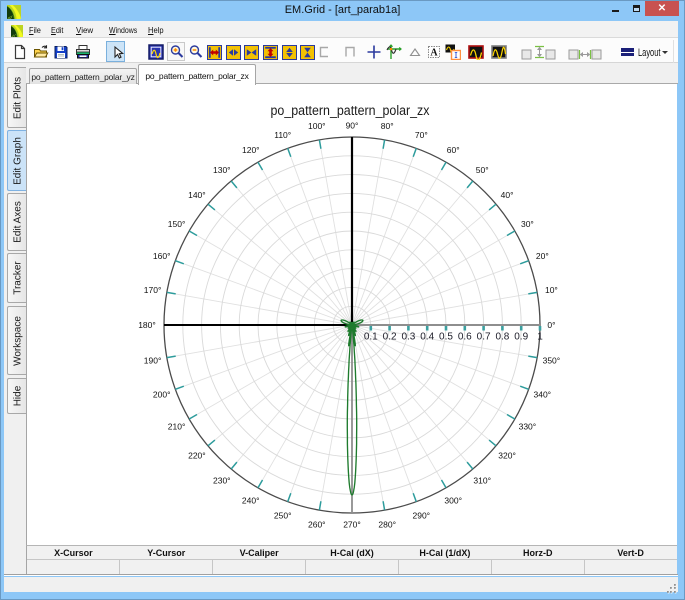 This screenshot has height=600, width=685. Describe the element at coordinates (446, 337) in the screenshot. I see `svg-text: 0.5` at that location.